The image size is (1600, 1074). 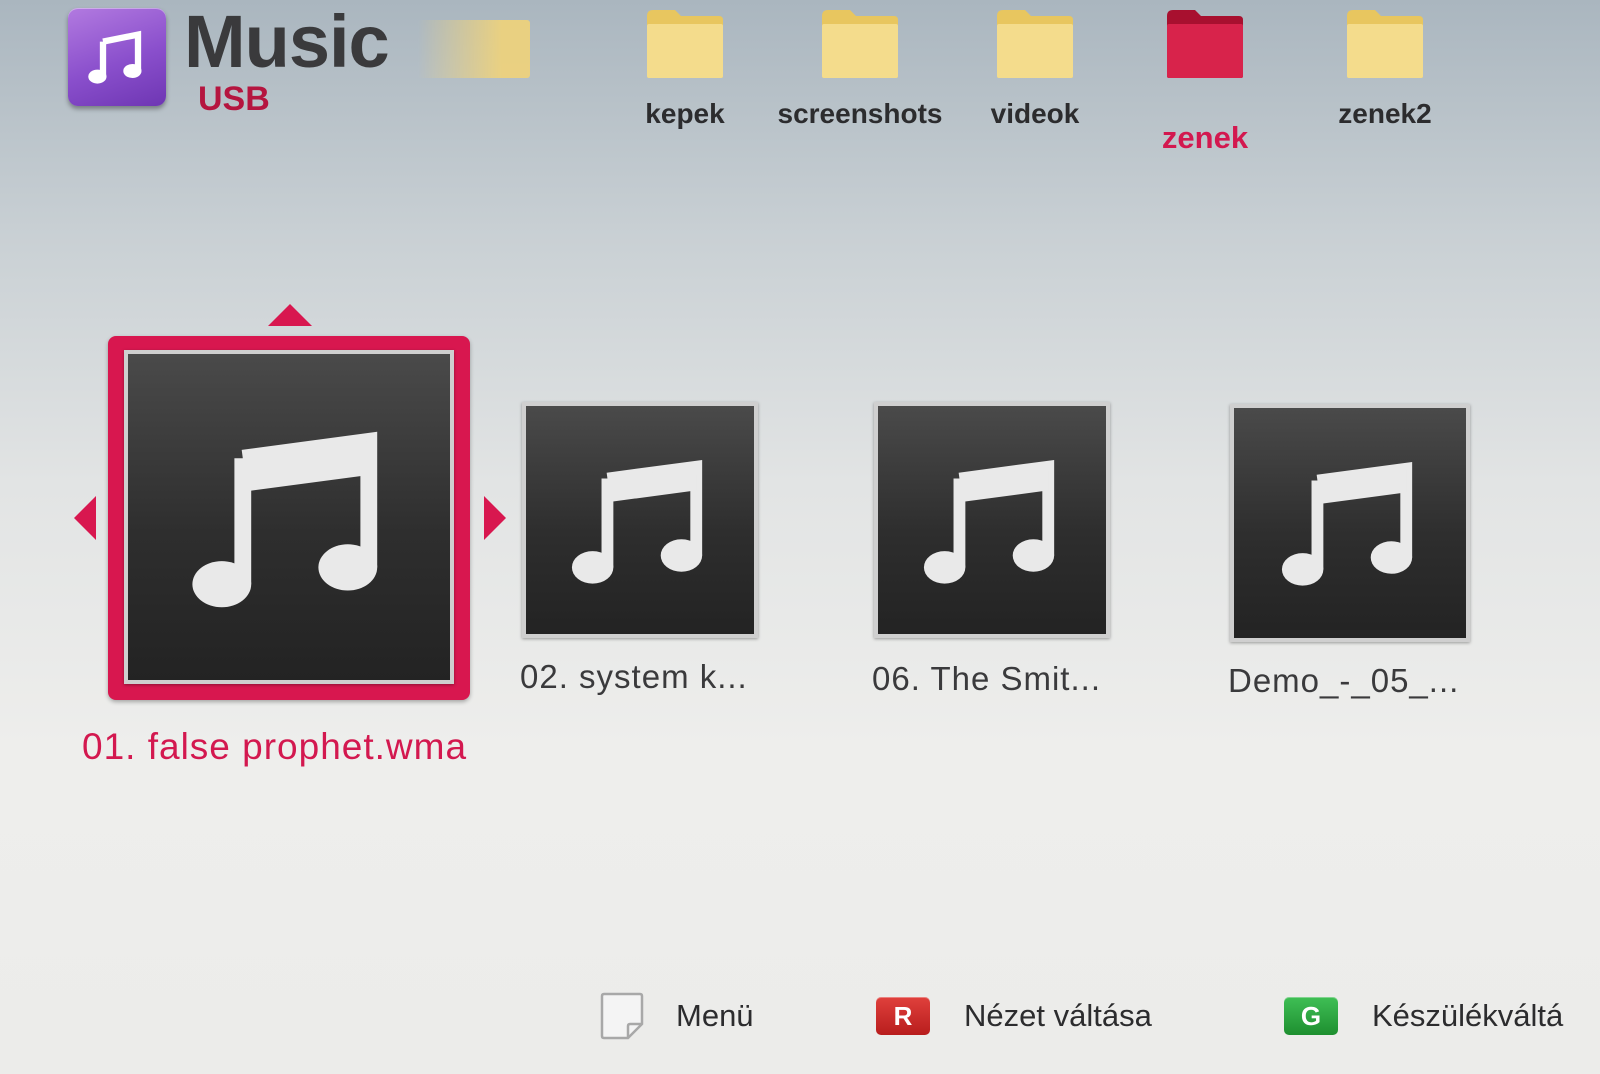 What do you see at coordinates (290, 315) in the screenshot?
I see `nav-up-arrow-icon` at bounding box center [290, 315].